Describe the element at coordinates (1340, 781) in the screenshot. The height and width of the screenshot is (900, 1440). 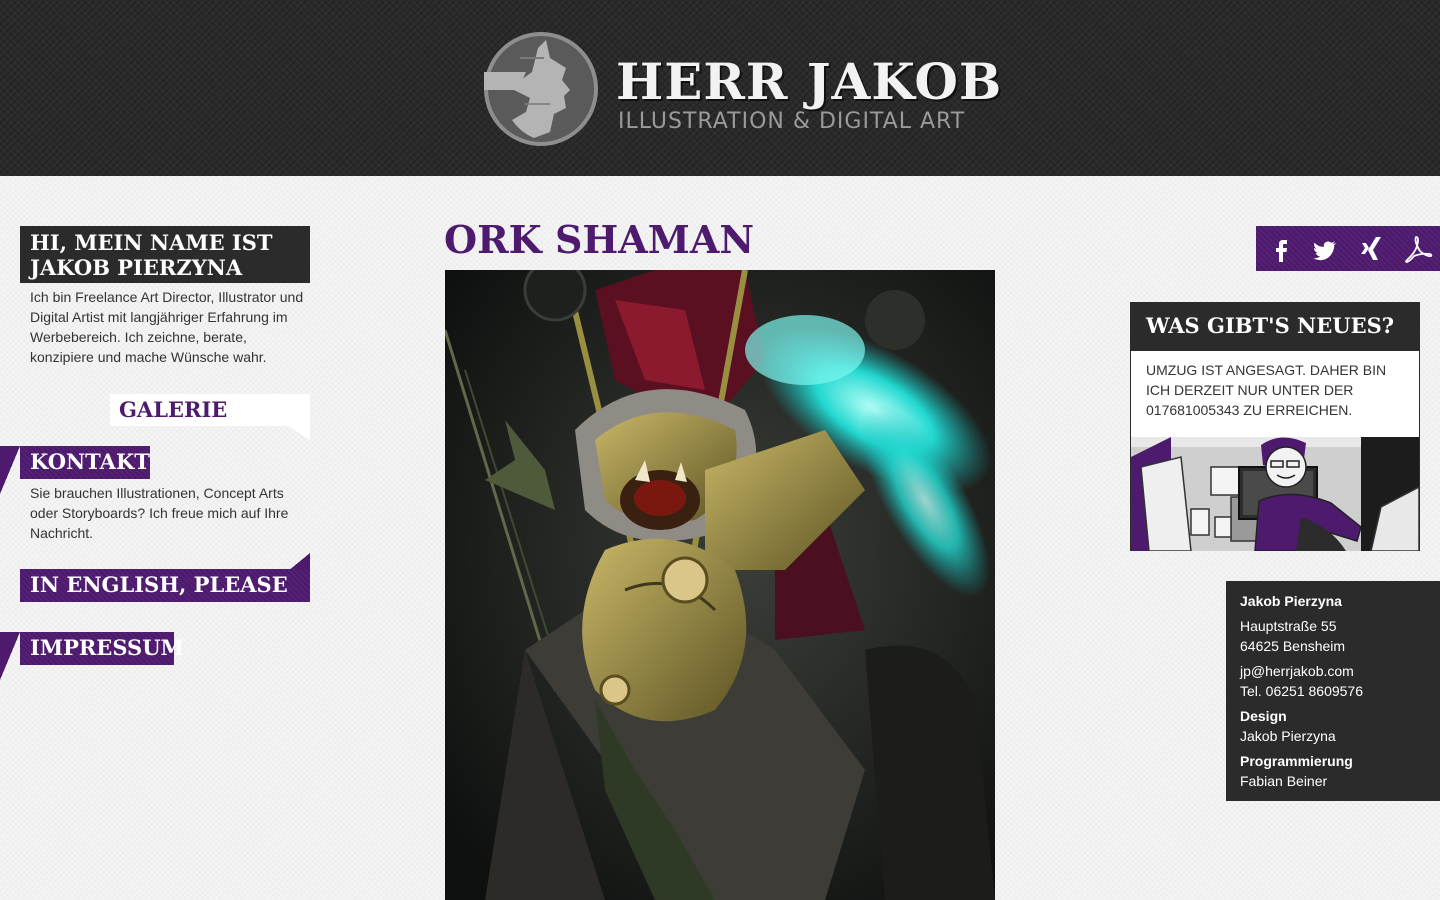
I see `imprint-programming-name: Fabian Beiner` at that location.